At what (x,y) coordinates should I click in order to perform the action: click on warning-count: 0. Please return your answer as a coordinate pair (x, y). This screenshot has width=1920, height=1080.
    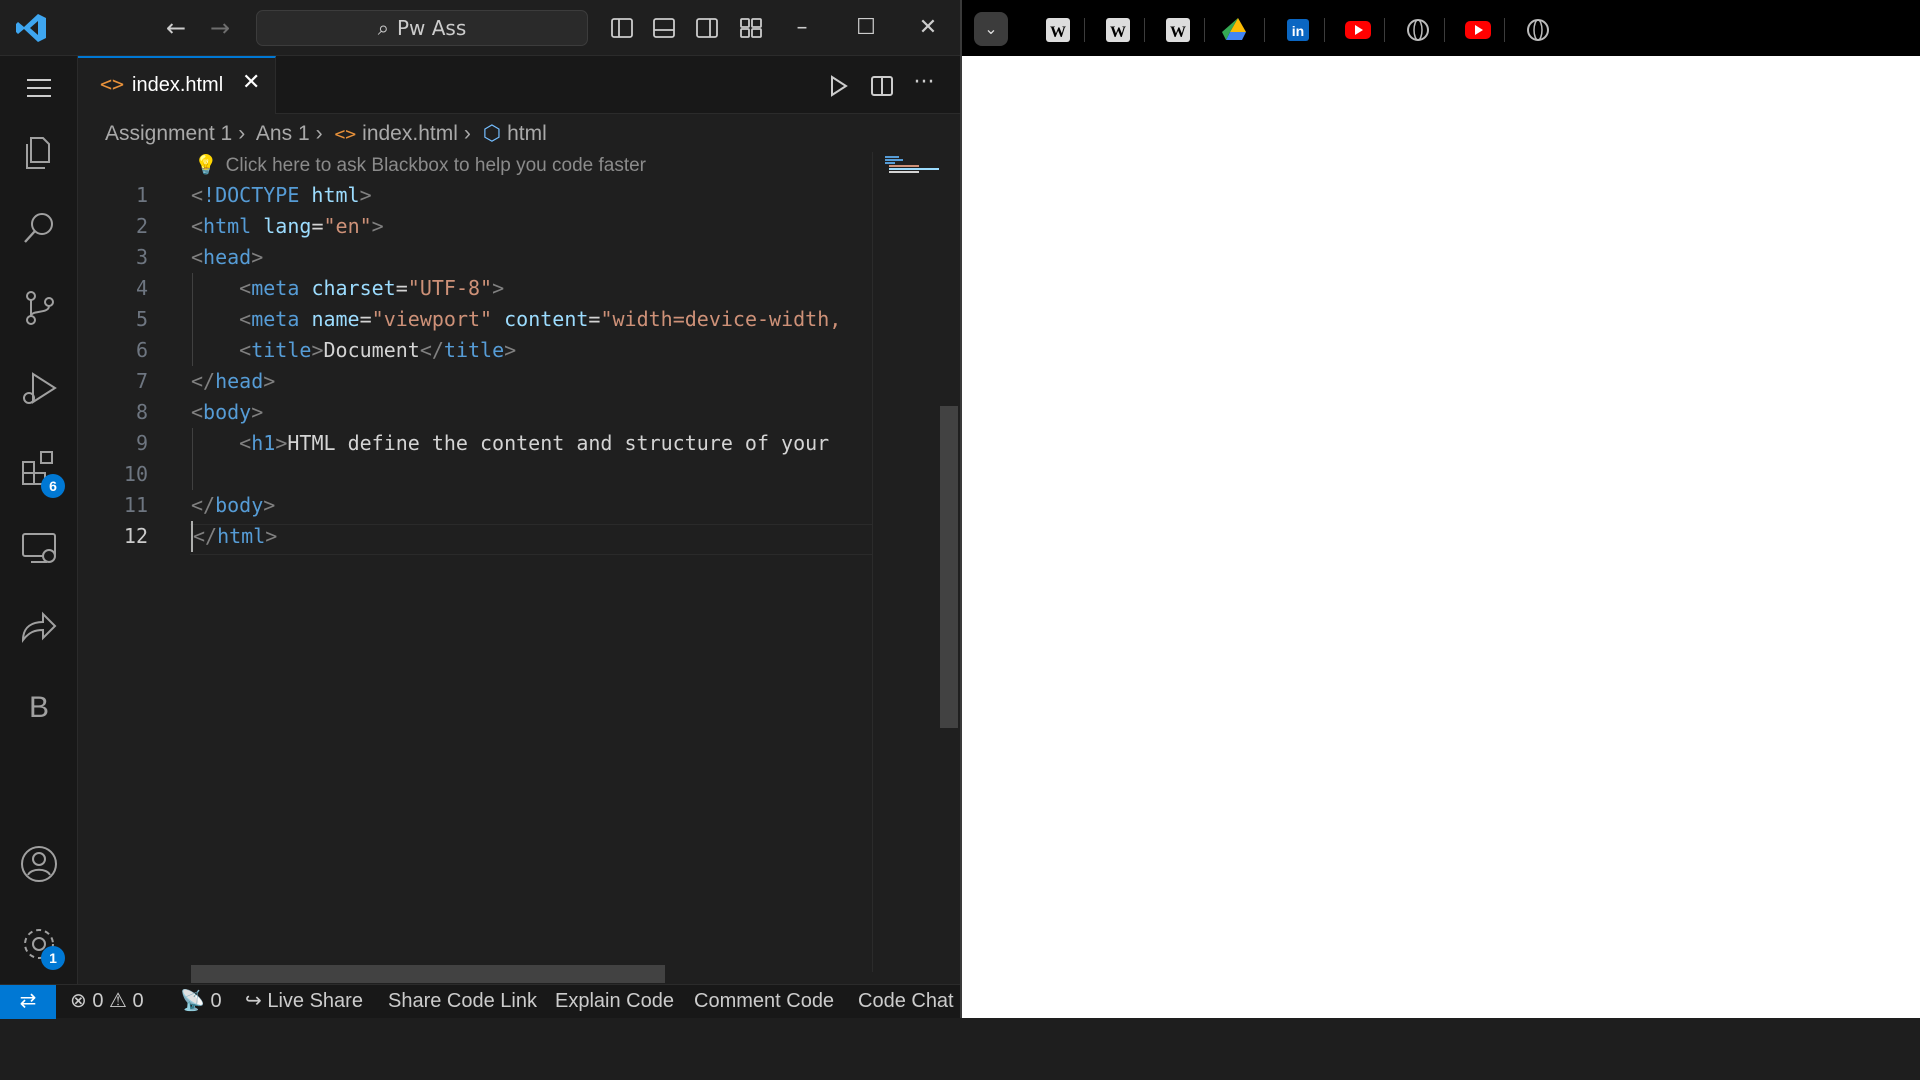
    Looking at the image, I should click on (138, 1001).